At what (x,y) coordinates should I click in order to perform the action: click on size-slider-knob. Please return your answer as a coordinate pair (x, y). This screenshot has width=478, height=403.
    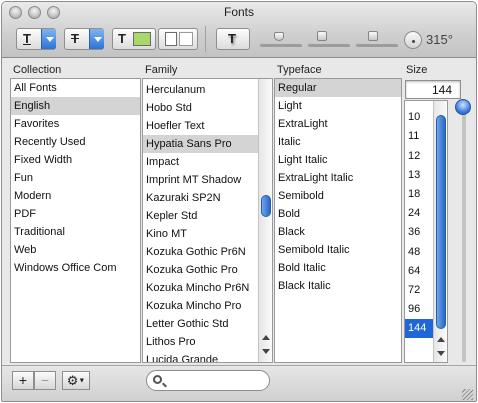
    Looking at the image, I should click on (463, 107).